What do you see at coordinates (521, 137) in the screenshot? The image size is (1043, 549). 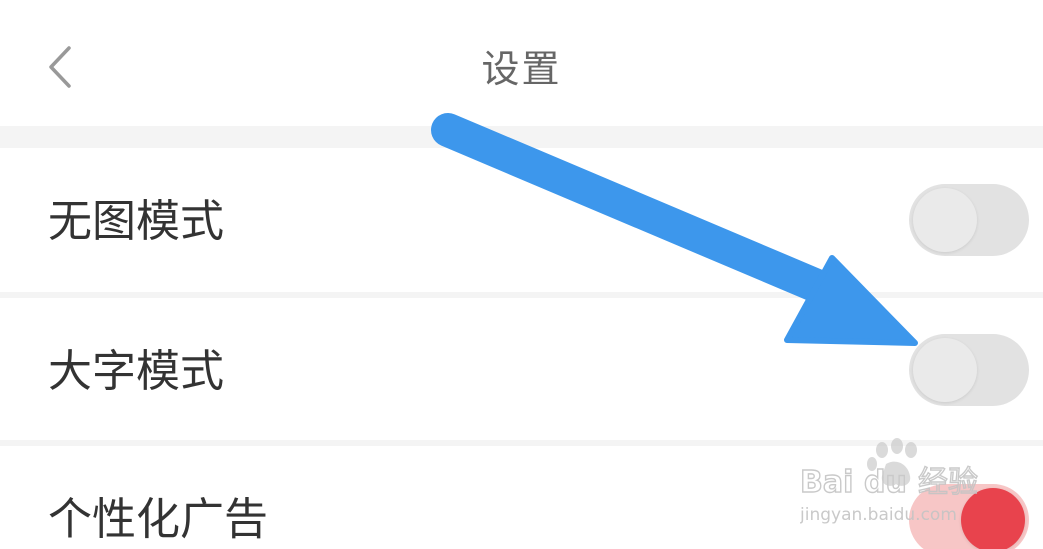 I see `section-divider` at bounding box center [521, 137].